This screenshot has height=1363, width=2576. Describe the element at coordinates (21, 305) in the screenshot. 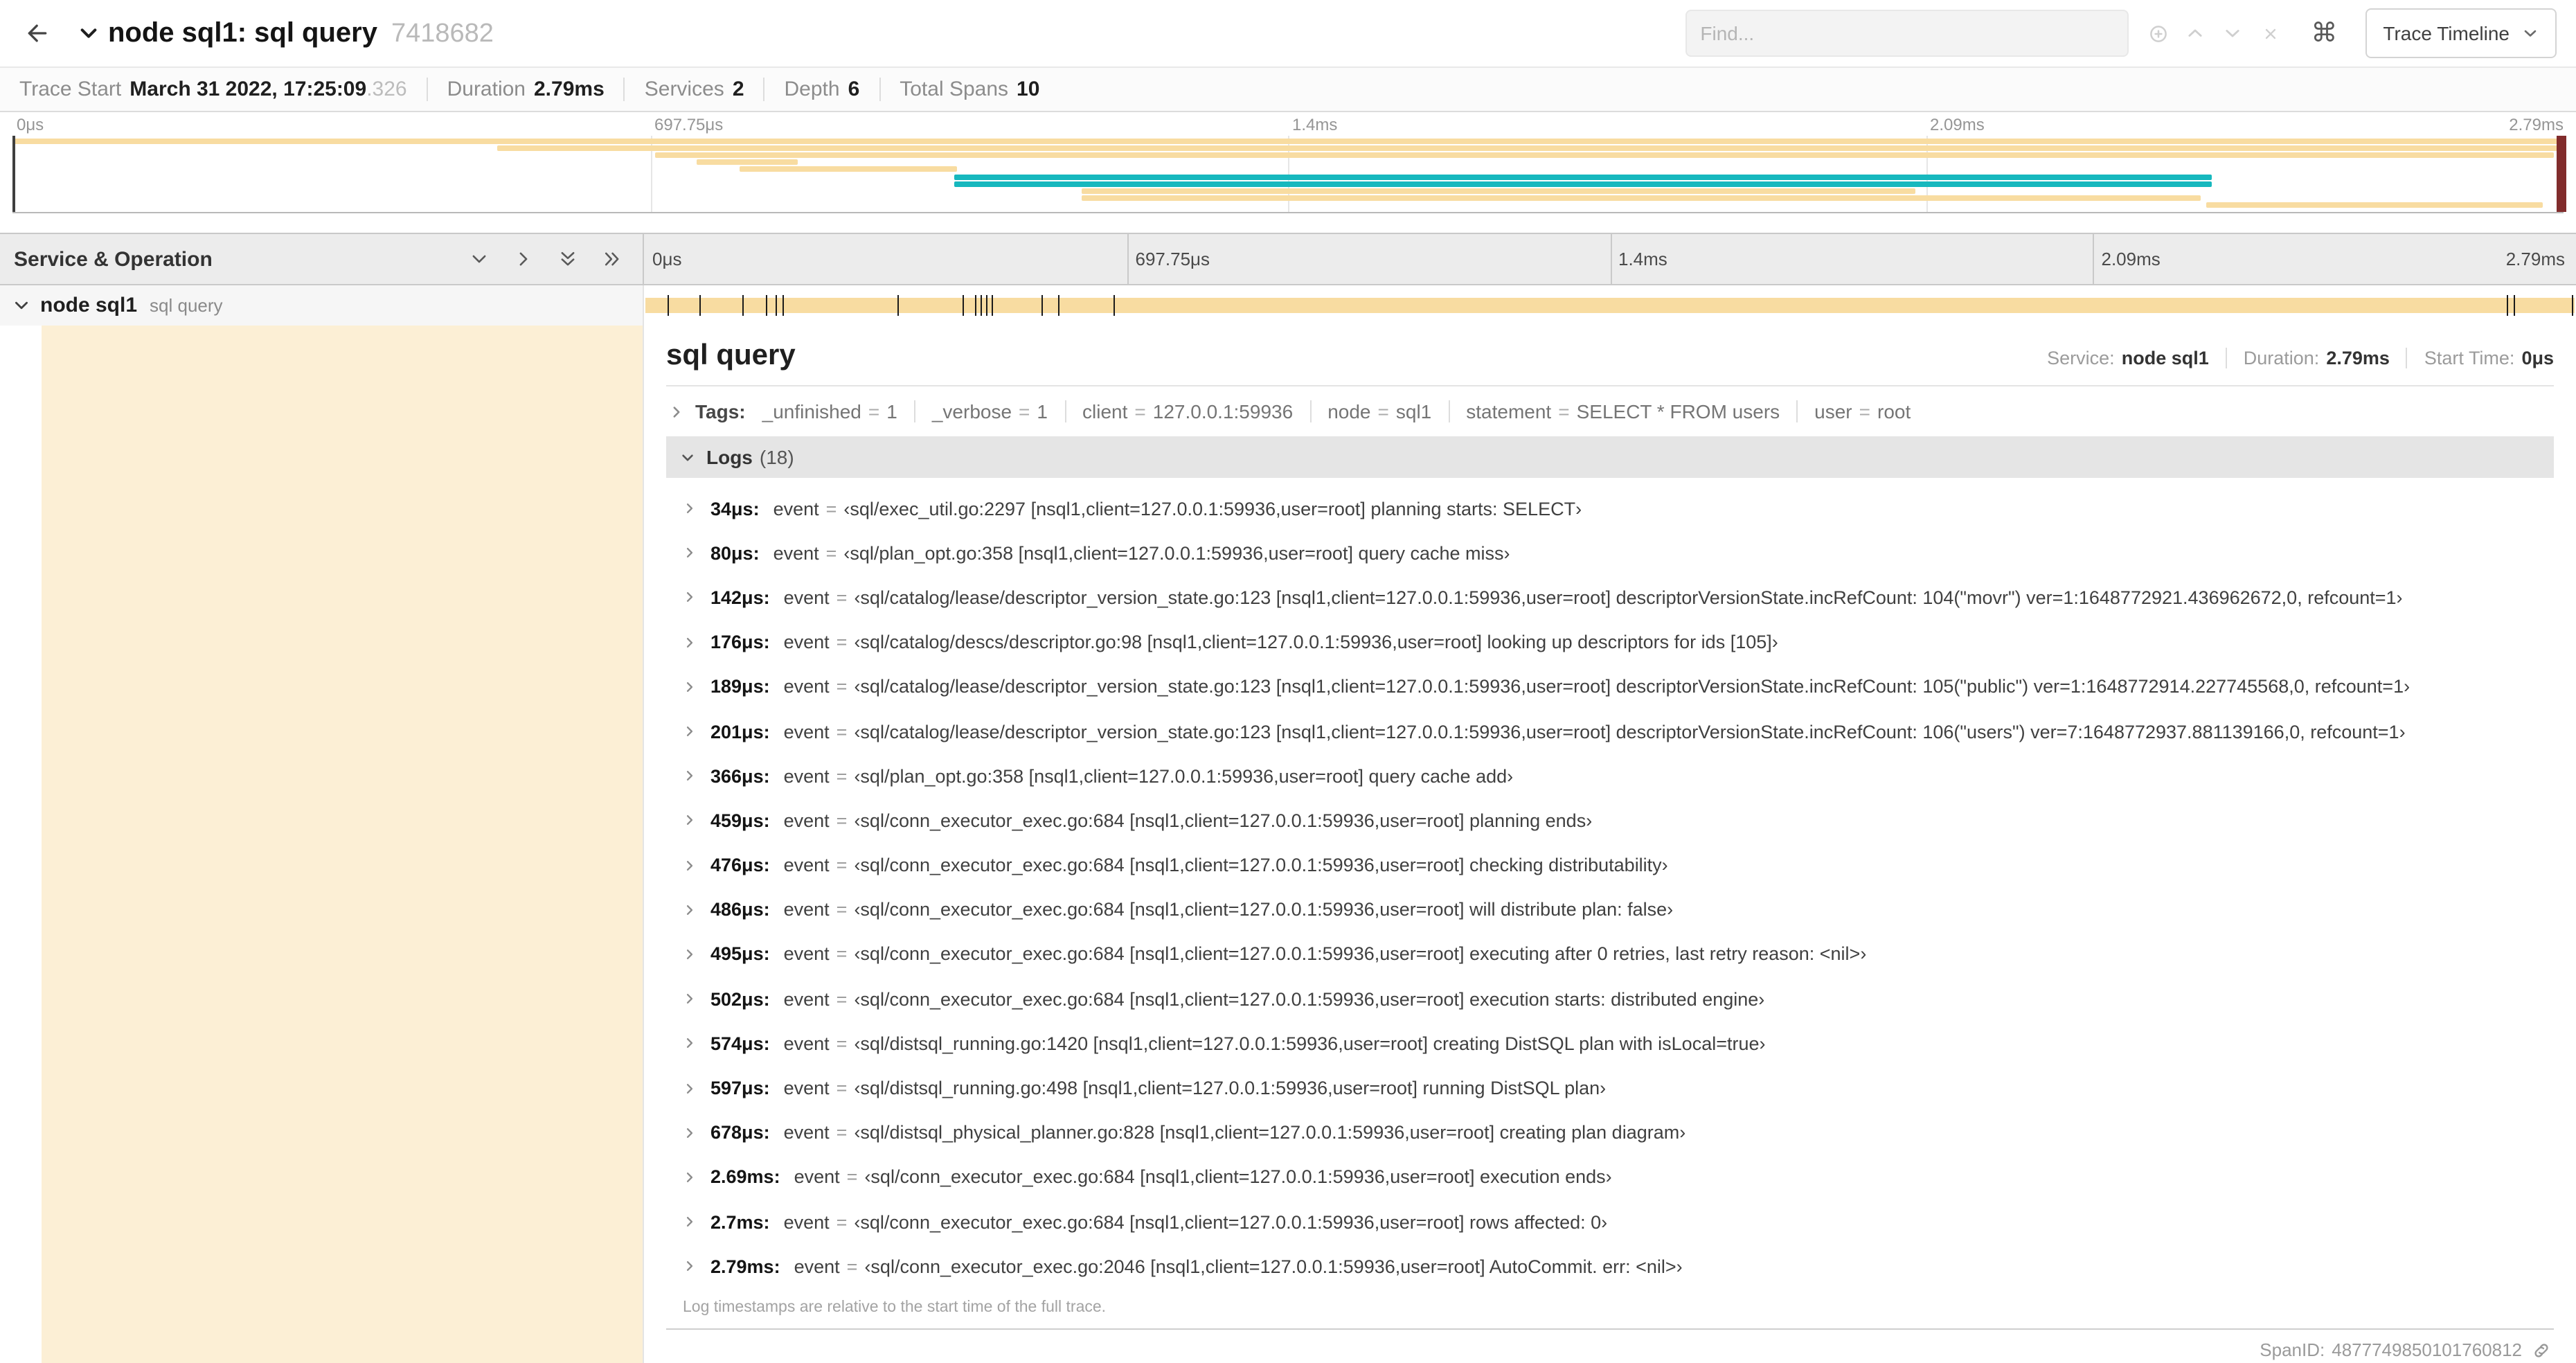

I see `span-collapse-chevron-down-icon` at that location.